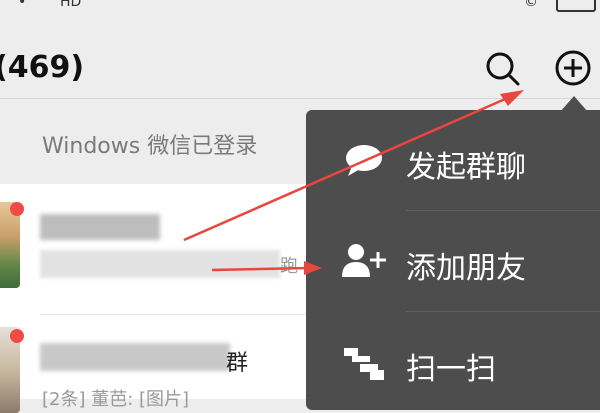 This screenshot has height=413, width=600. Describe the element at coordinates (502, 68) in the screenshot. I see `search-icon` at that location.